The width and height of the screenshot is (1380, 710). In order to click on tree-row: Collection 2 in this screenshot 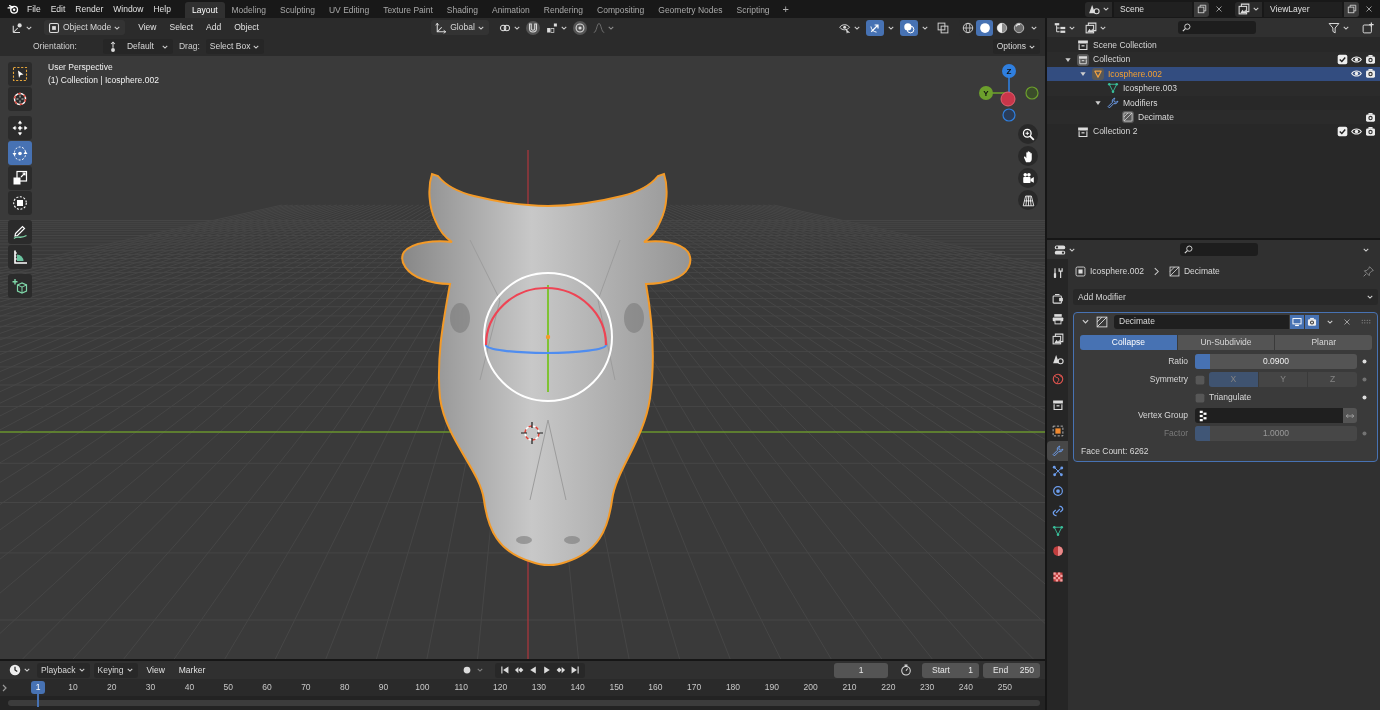, I will do `click(1213, 131)`.